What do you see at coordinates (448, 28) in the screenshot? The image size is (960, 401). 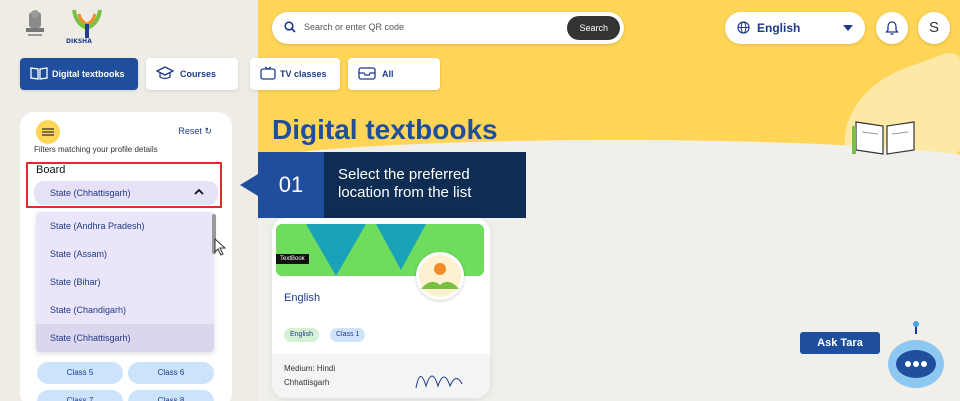 I see `search-bar: Search or enter QR code Search` at bounding box center [448, 28].